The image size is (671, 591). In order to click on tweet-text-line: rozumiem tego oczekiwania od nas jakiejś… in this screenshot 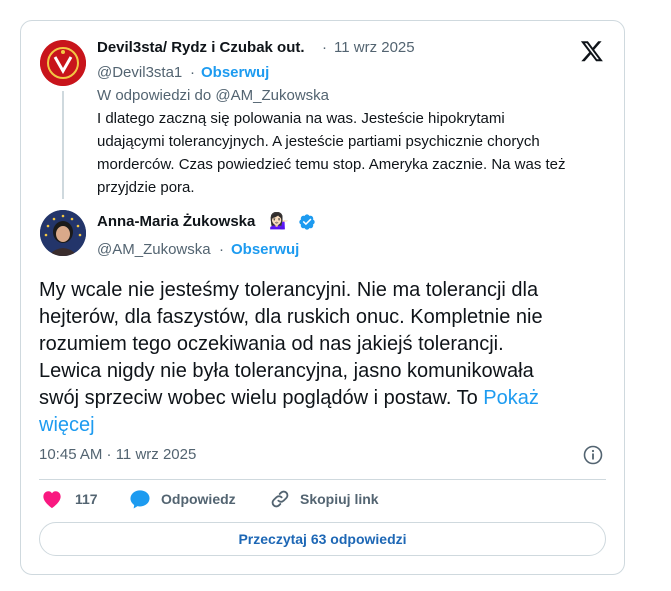, I will do `click(271, 344)`.